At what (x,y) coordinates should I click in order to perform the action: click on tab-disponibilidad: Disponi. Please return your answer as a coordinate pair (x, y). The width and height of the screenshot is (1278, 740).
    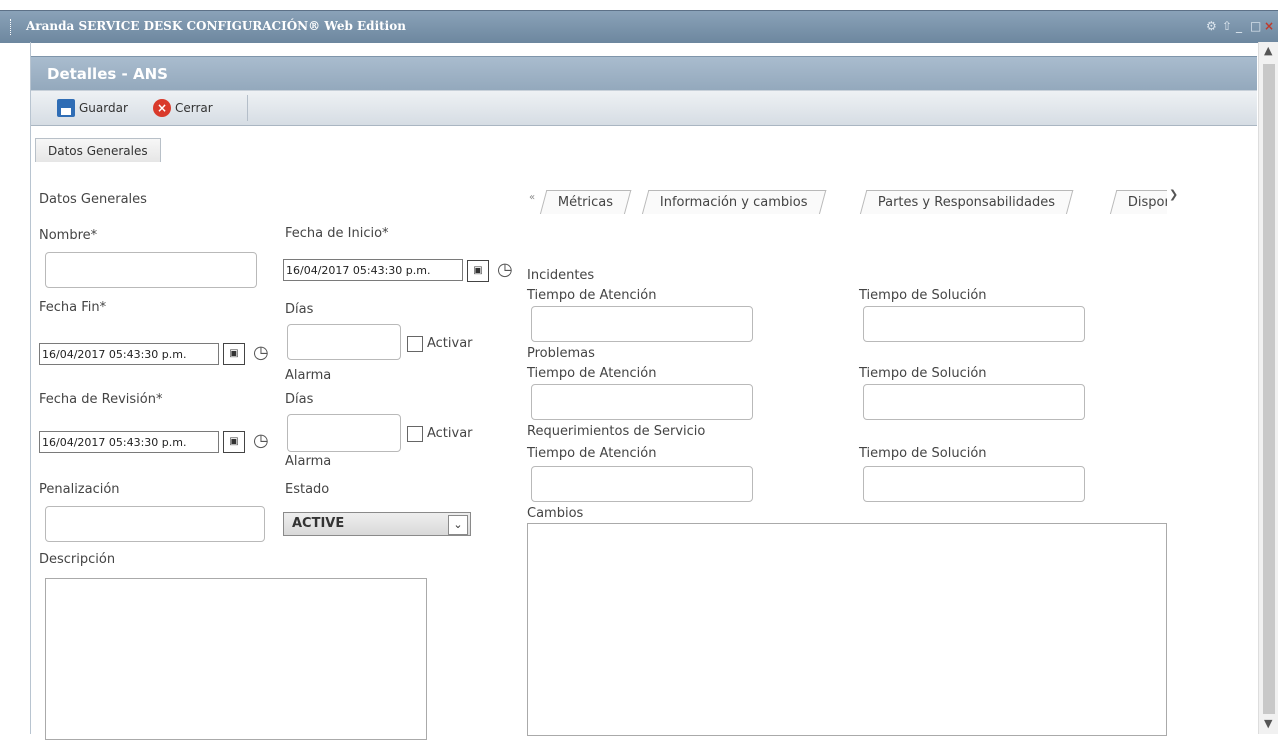
    Looking at the image, I should click on (1138, 202).